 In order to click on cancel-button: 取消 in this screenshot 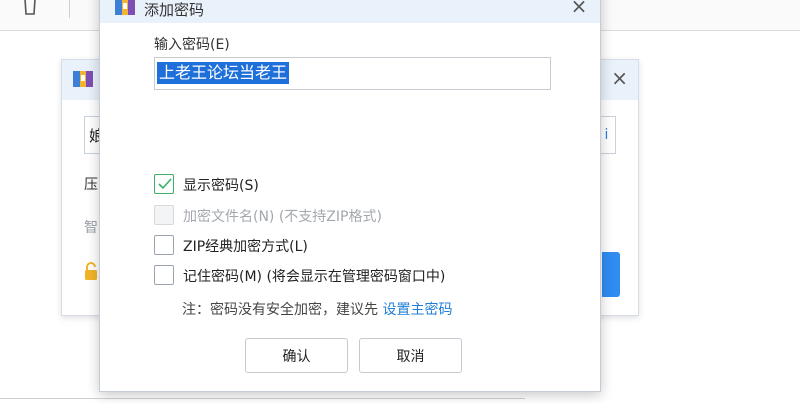, I will do `click(410, 355)`.